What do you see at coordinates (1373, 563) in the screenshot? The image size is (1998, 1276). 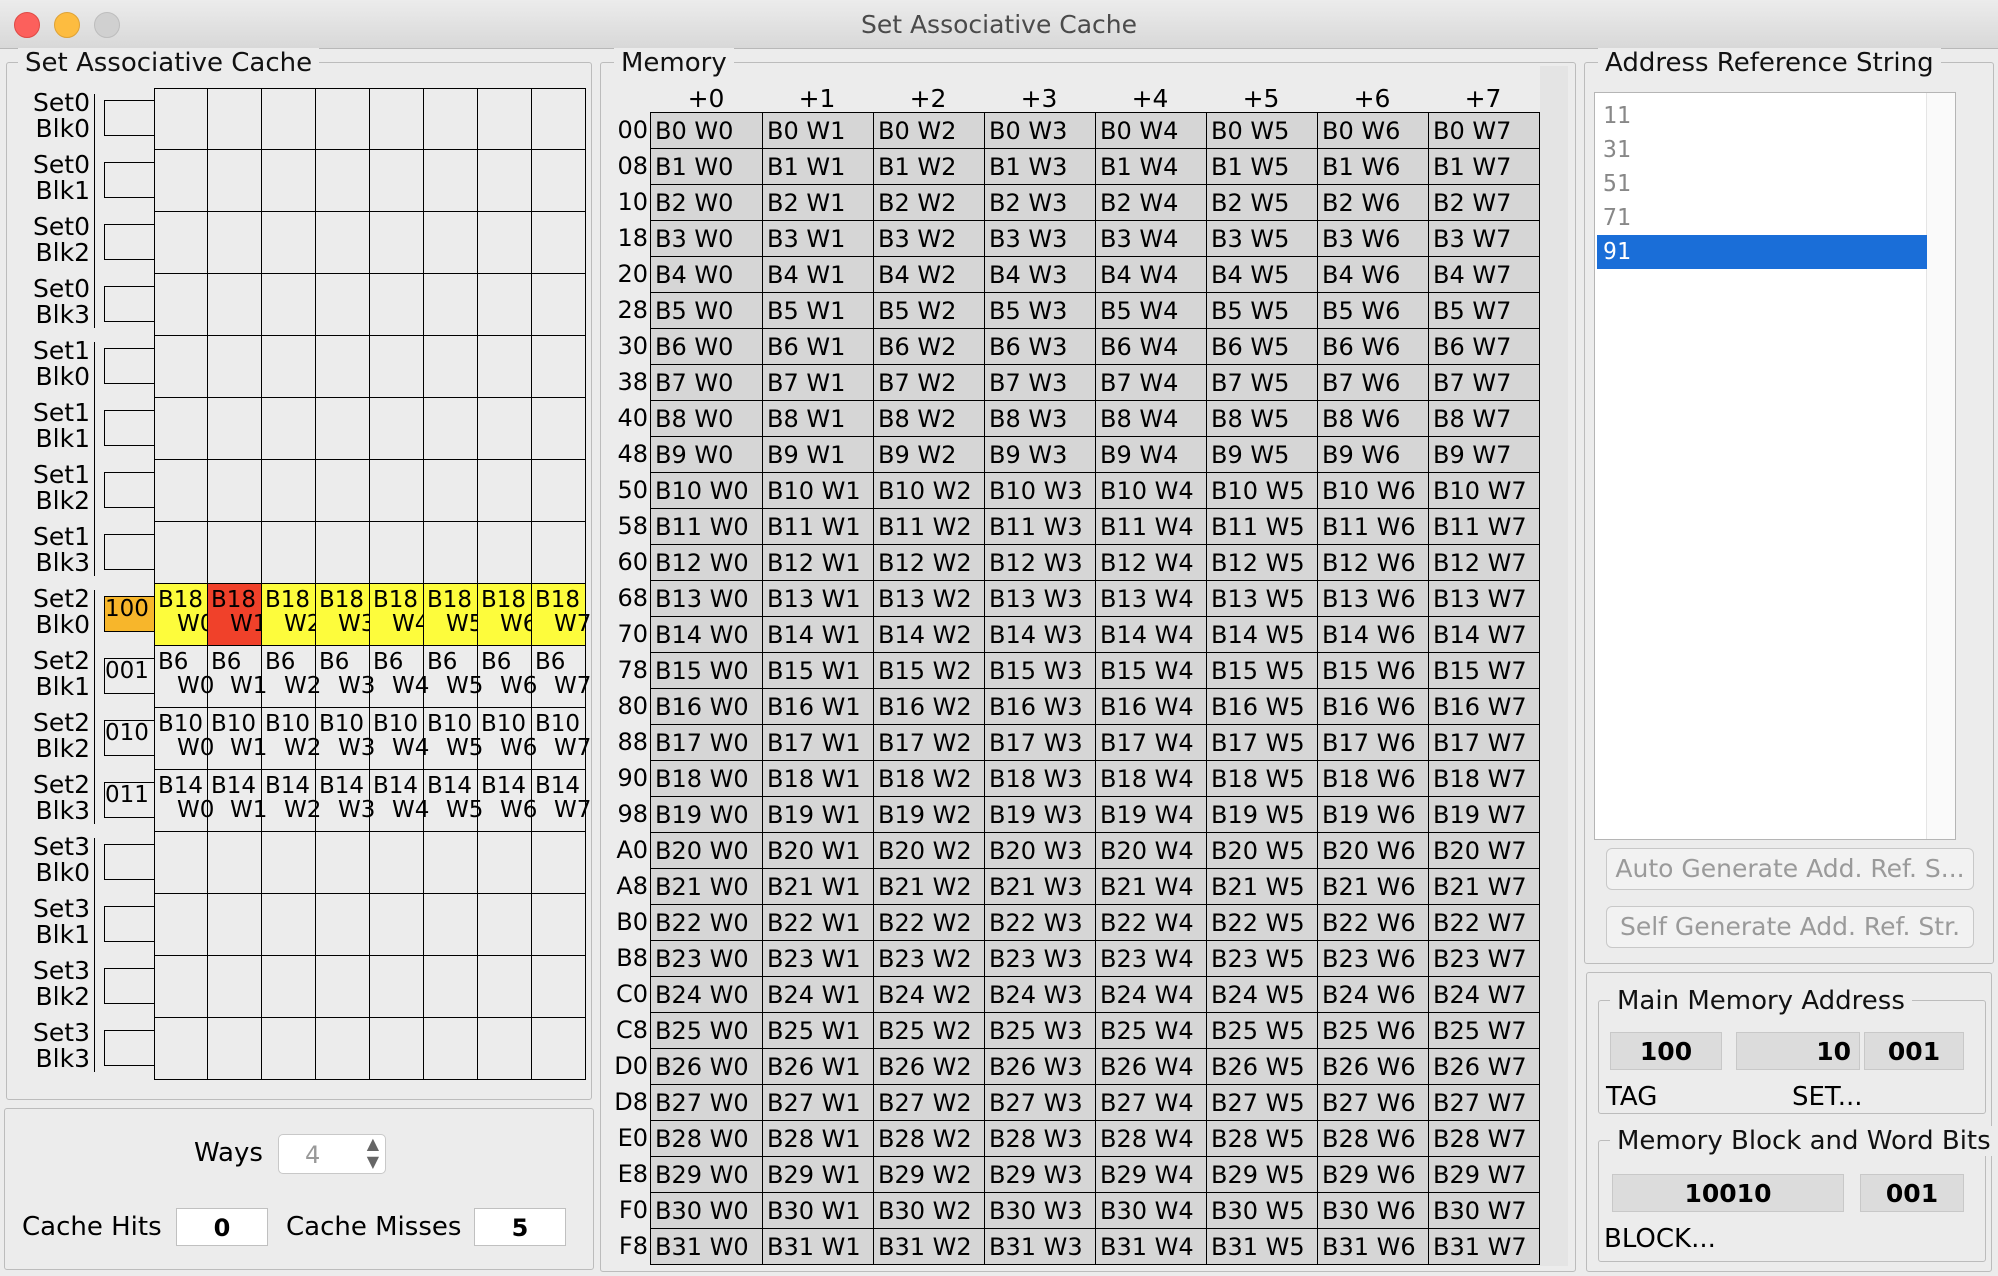 I see `memory-cell: B12 W6` at bounding box center [1373, 563].